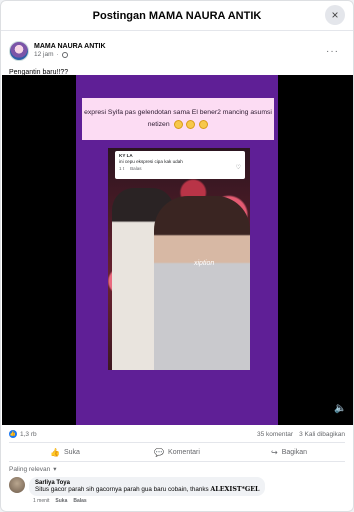  What do you see at coordinates (64, 55) in the screenshot?
I see `globe-icon` at bounding box center [64, 55].